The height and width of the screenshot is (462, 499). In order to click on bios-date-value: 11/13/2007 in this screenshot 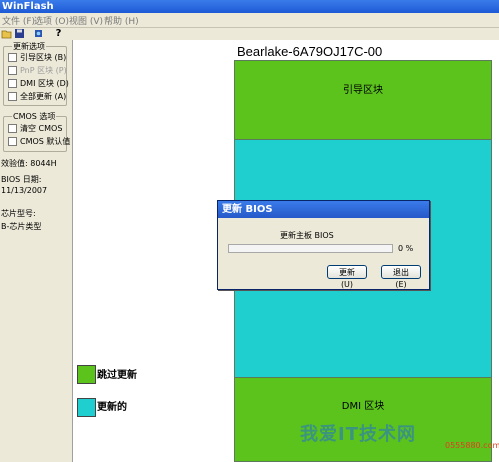, I will do `click(24, 190)`.